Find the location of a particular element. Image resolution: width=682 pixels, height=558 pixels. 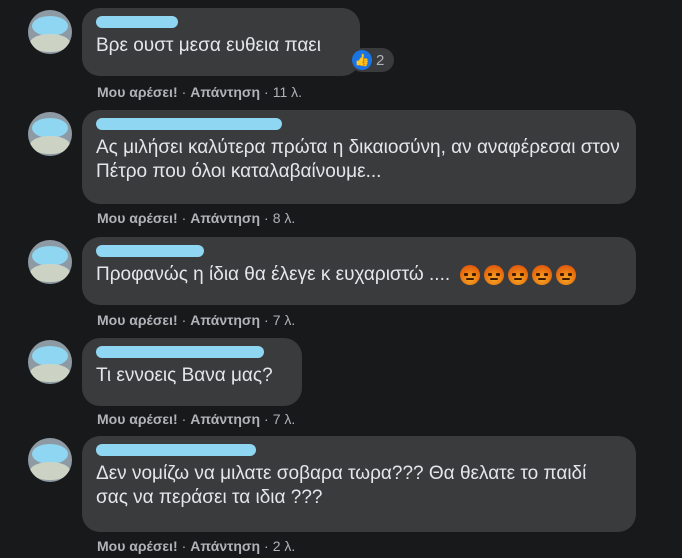

comment-actions: Μου αρέσει! · Απάντηση · 2 λ. is located at coordinates (196, 546).